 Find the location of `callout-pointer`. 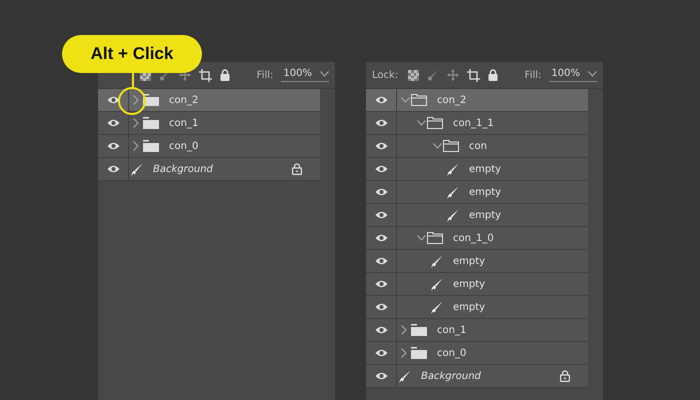

callout-pointer is located at coordinates (133, 94).